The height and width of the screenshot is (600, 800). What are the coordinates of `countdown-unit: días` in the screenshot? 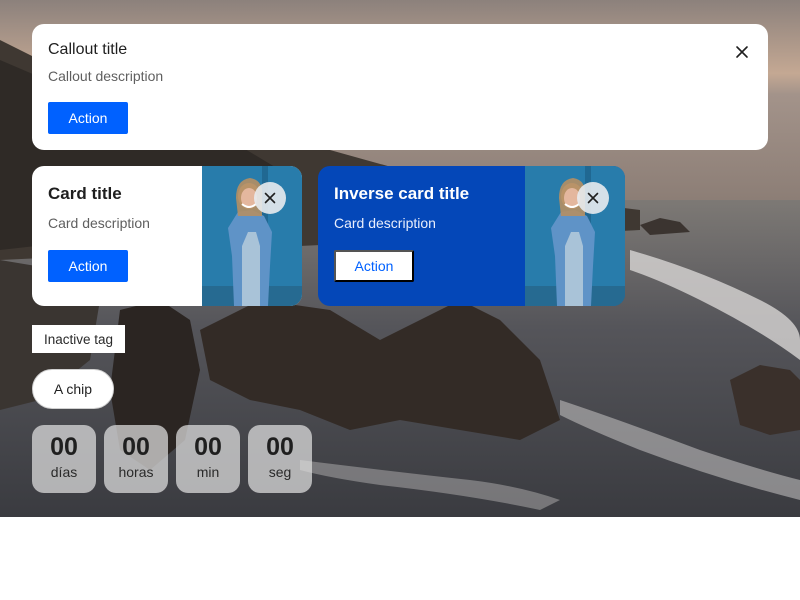 It's located at (64, 472).